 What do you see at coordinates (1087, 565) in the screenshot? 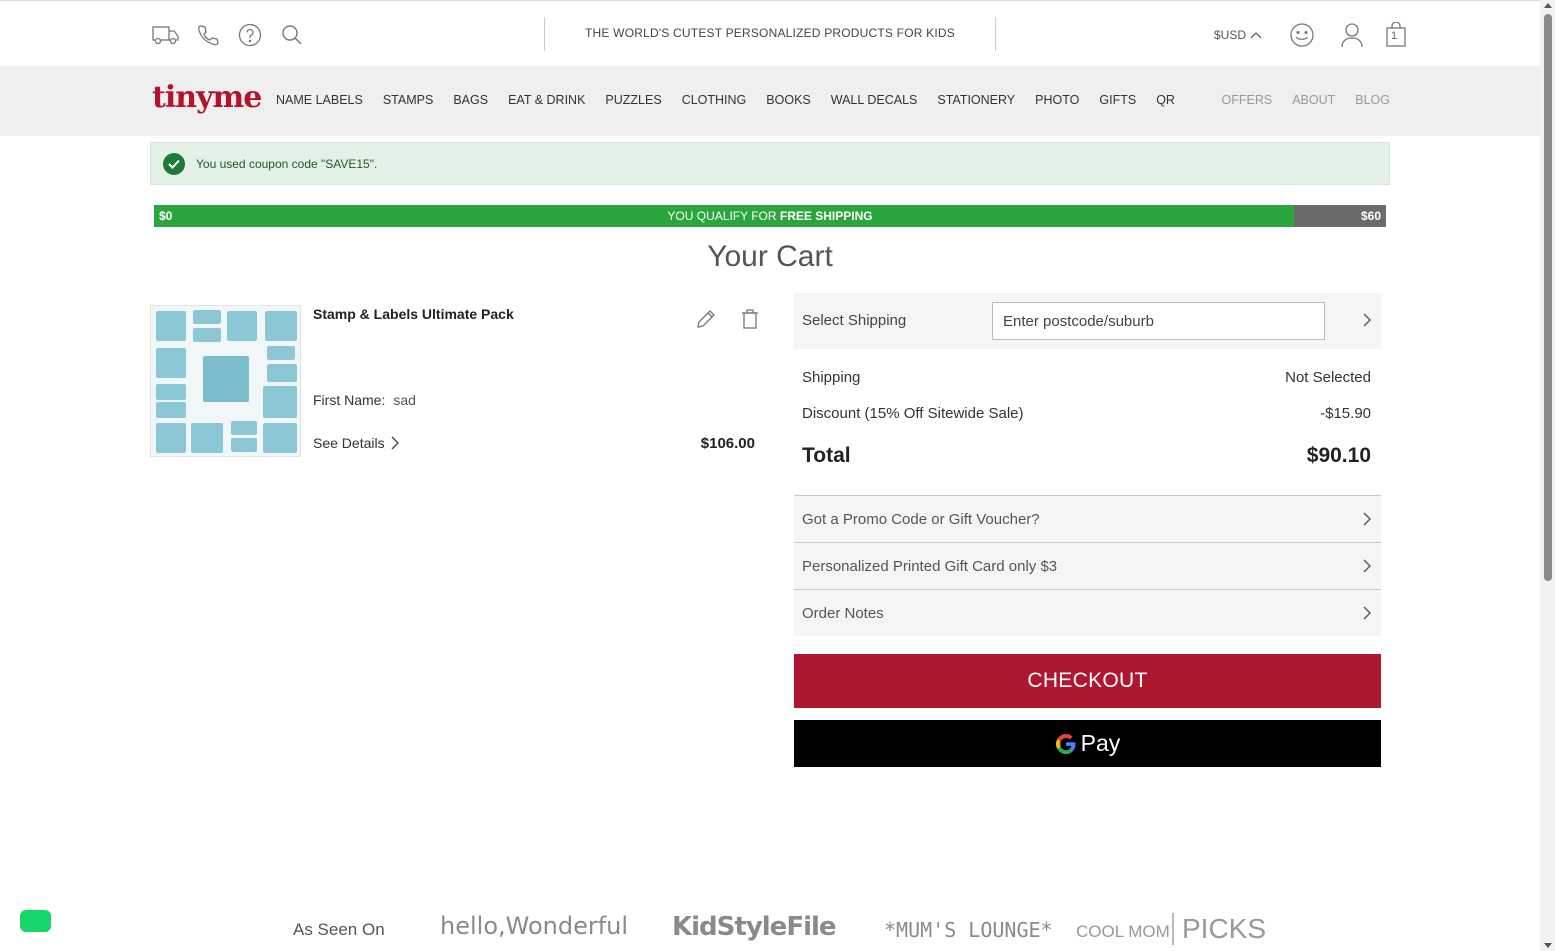
I see `gift-card-row: Personalized Printed Gift Card only $3` at bounding box center [1087, 565].